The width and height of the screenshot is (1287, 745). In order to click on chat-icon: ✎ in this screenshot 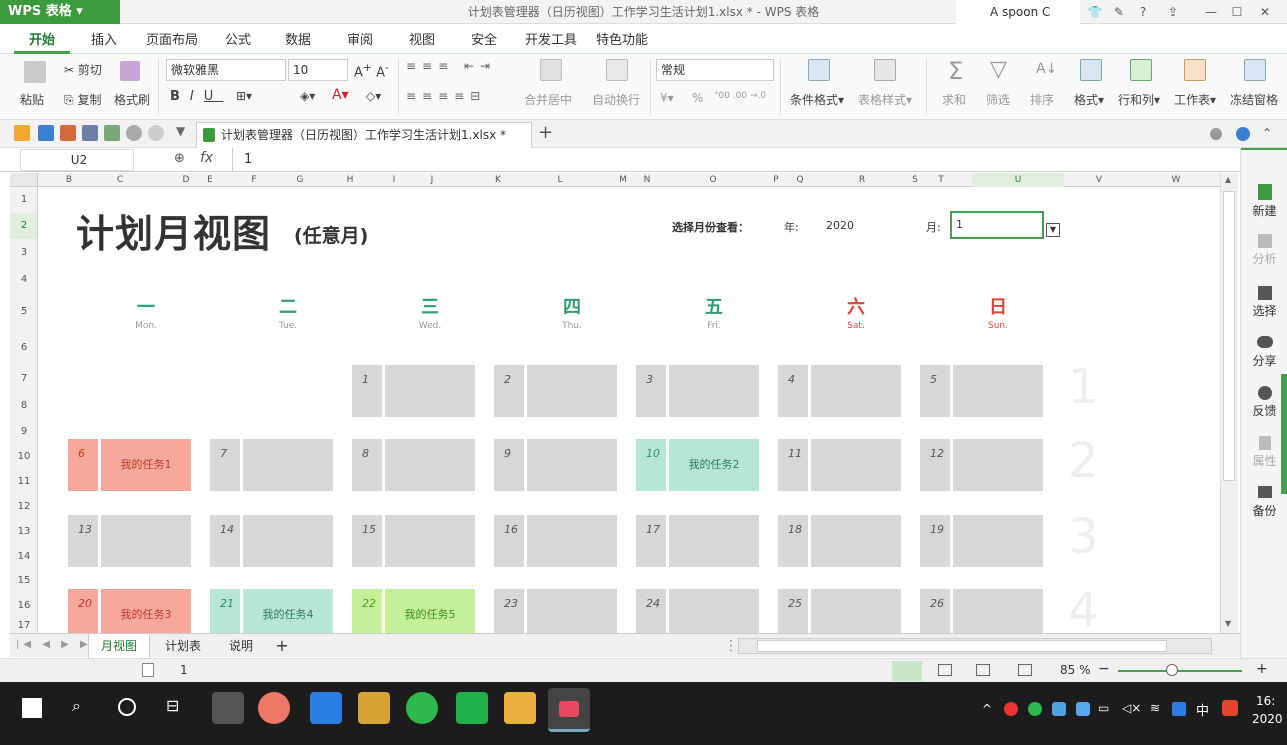, I will do `click(1119, 12)`.